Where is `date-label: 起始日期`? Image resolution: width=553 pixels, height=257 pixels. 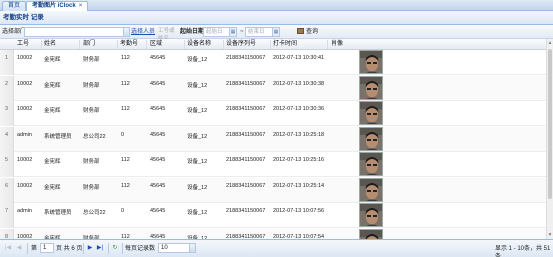 date-label: 起始日期 is located at coordinates (192, 32).